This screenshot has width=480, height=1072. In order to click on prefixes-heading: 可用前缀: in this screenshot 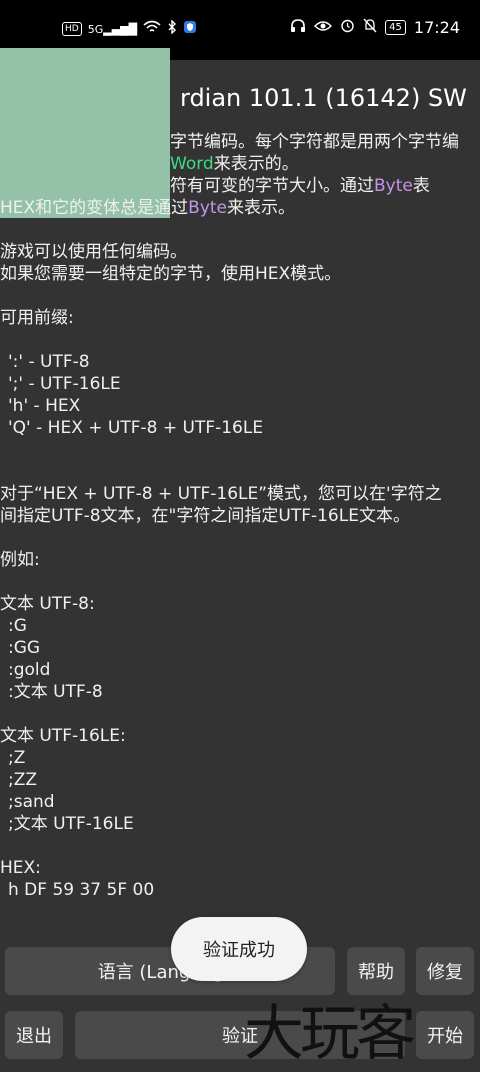, I will do `click(37, 318)`.